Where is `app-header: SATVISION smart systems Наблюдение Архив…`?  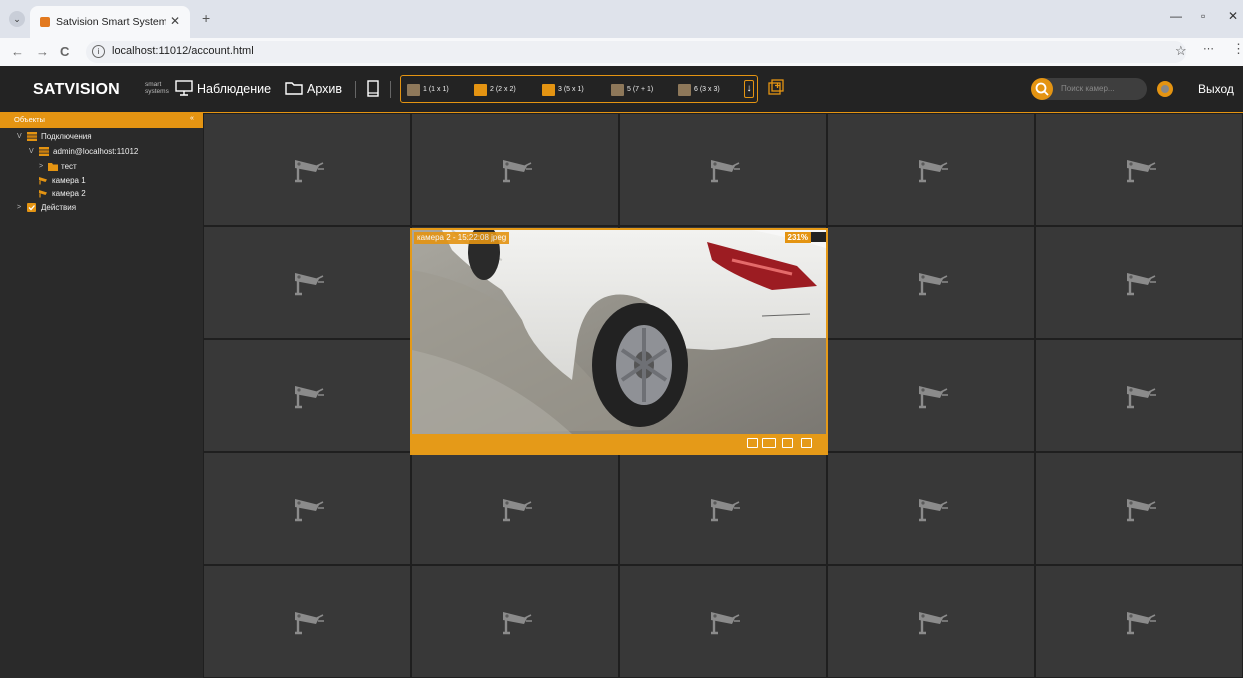
app-header: SATVISION smart systems Наблюдение Архив… is located at coordinates (621, 89).